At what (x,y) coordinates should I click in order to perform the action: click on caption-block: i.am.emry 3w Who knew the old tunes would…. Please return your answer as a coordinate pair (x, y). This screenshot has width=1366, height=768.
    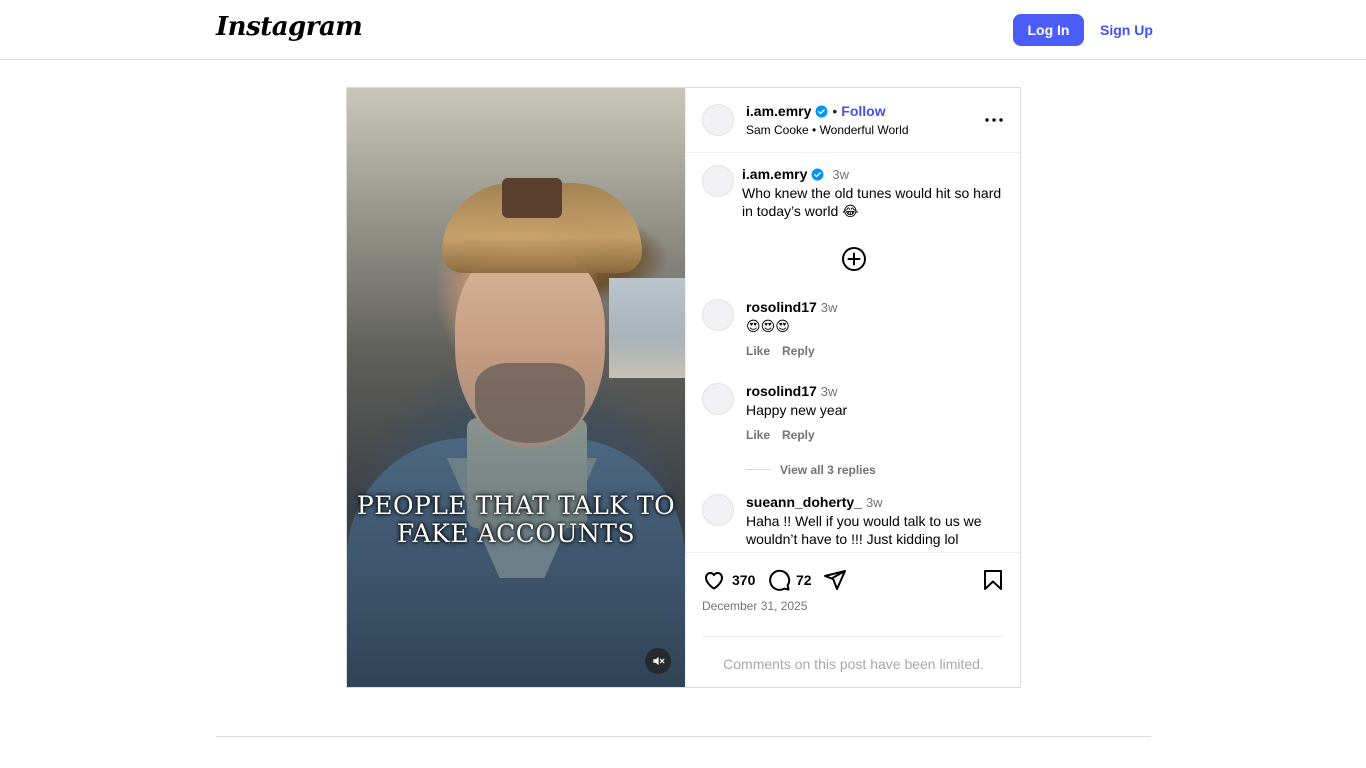
    Looking at the image, I should click on (876, 192).